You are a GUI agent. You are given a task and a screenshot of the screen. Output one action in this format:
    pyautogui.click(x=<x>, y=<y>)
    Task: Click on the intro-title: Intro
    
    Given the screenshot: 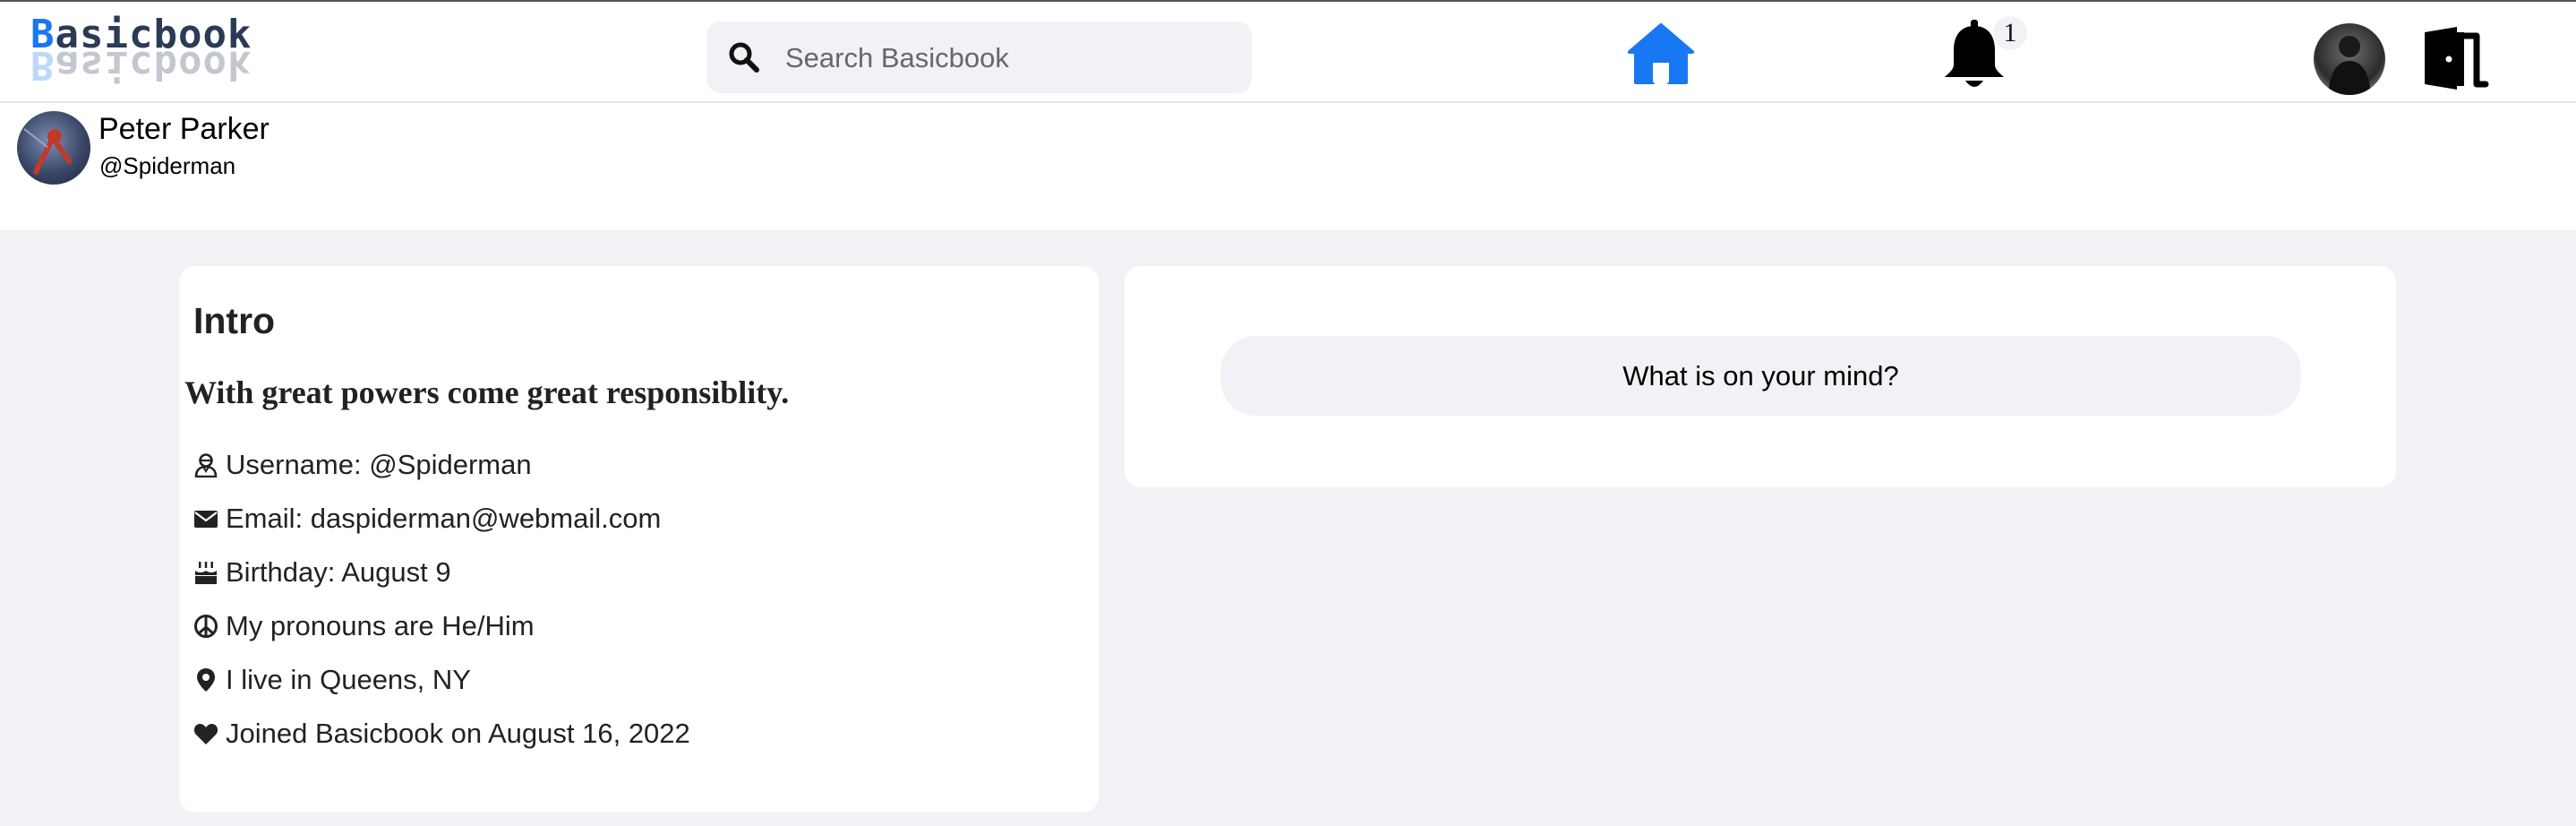 What is the action you would take?
    pyautogui.click(x=234, y=320)
    